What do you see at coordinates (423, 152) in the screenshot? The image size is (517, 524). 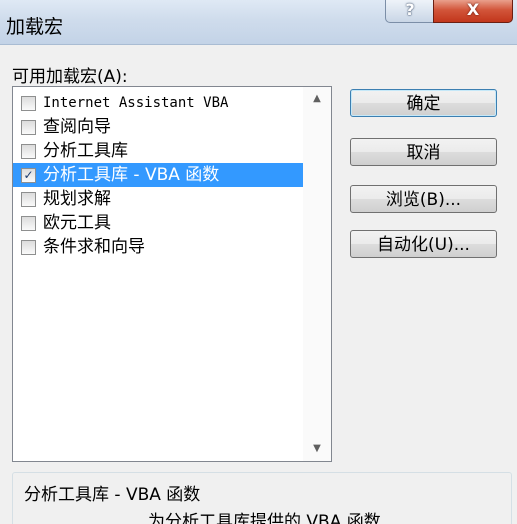 I see `cancel-button: 取消` at bounding box center [423, 152].